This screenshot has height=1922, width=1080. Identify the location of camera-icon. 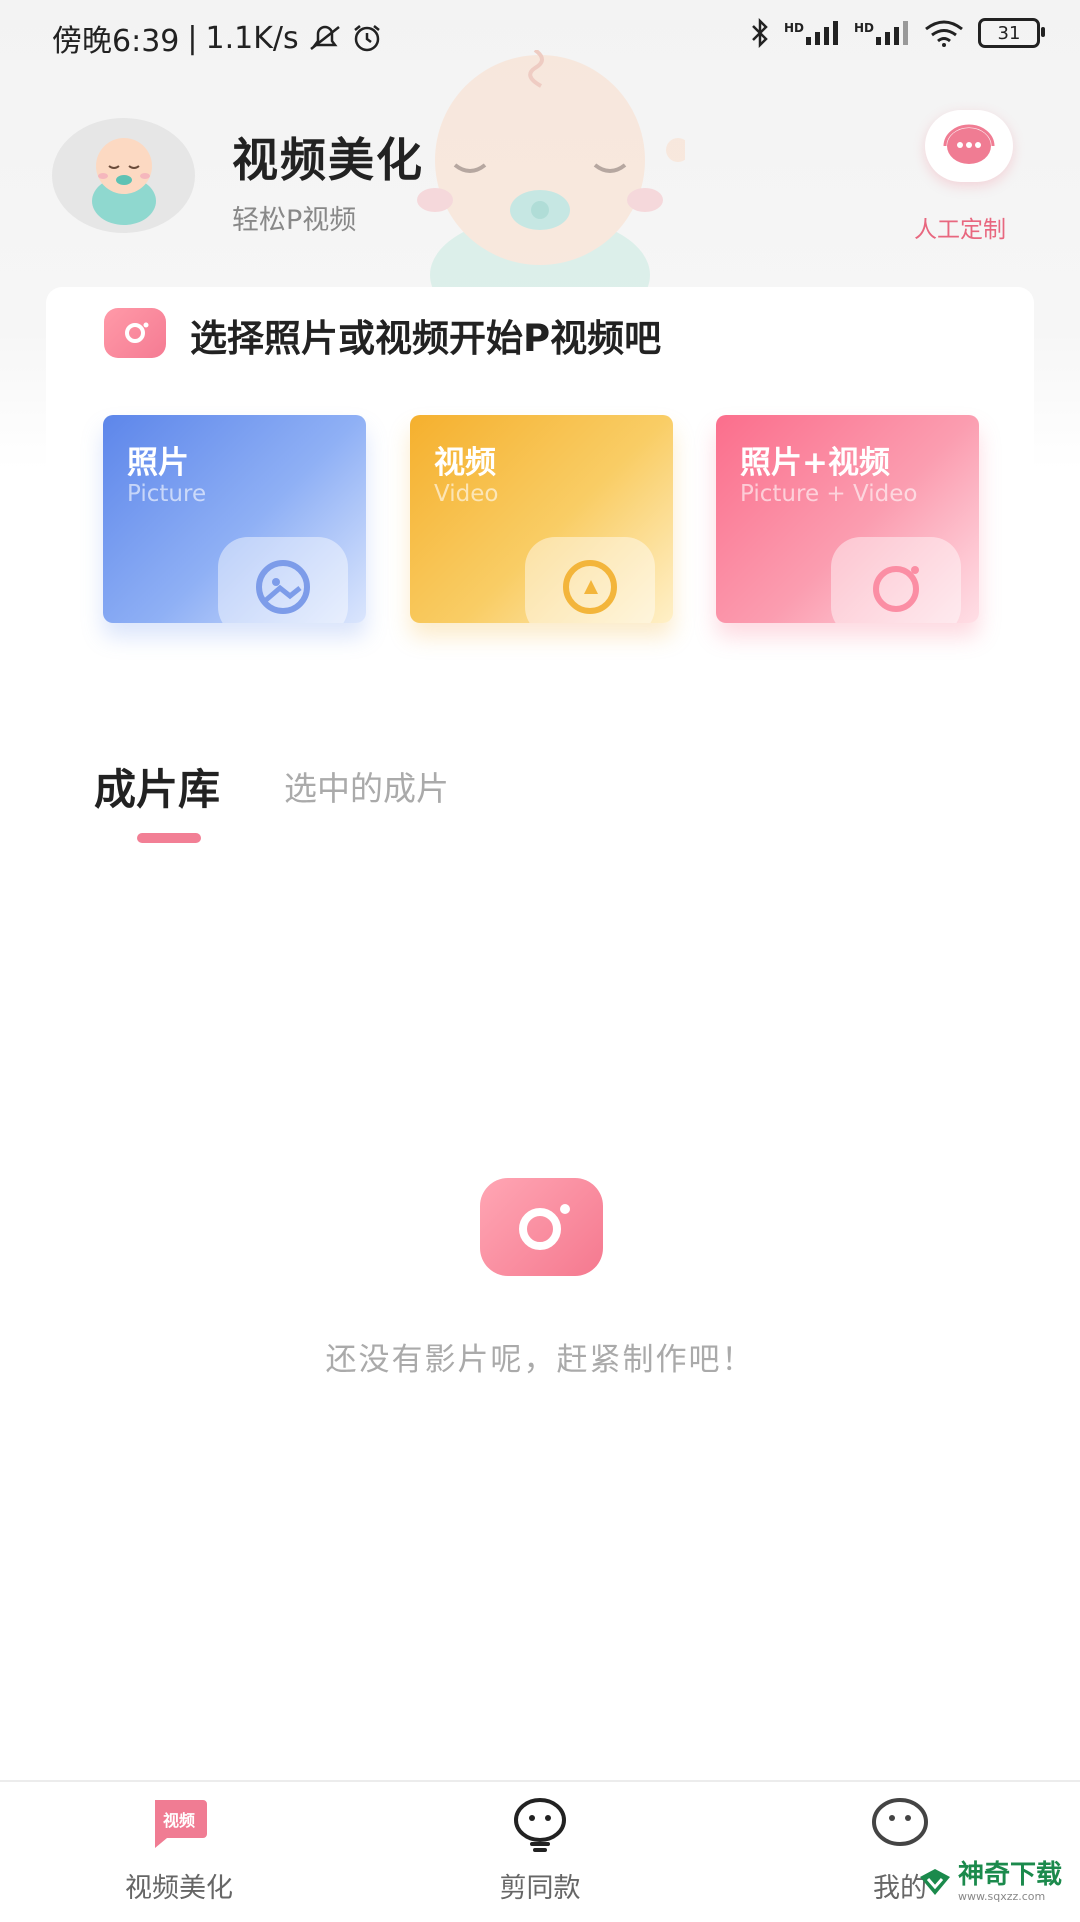
(135, 333).